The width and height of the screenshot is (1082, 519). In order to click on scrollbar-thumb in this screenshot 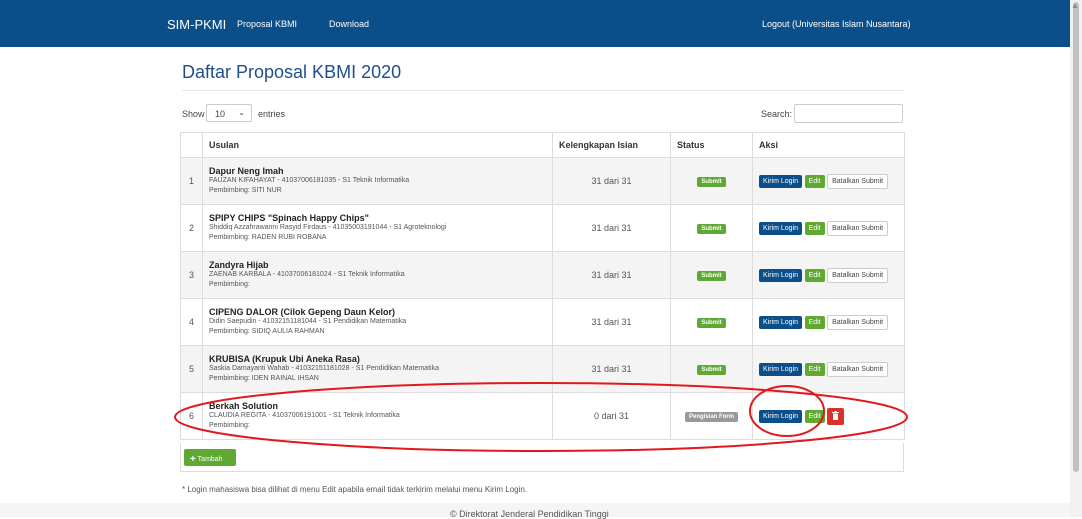, I will do `click(1076, 237)`.